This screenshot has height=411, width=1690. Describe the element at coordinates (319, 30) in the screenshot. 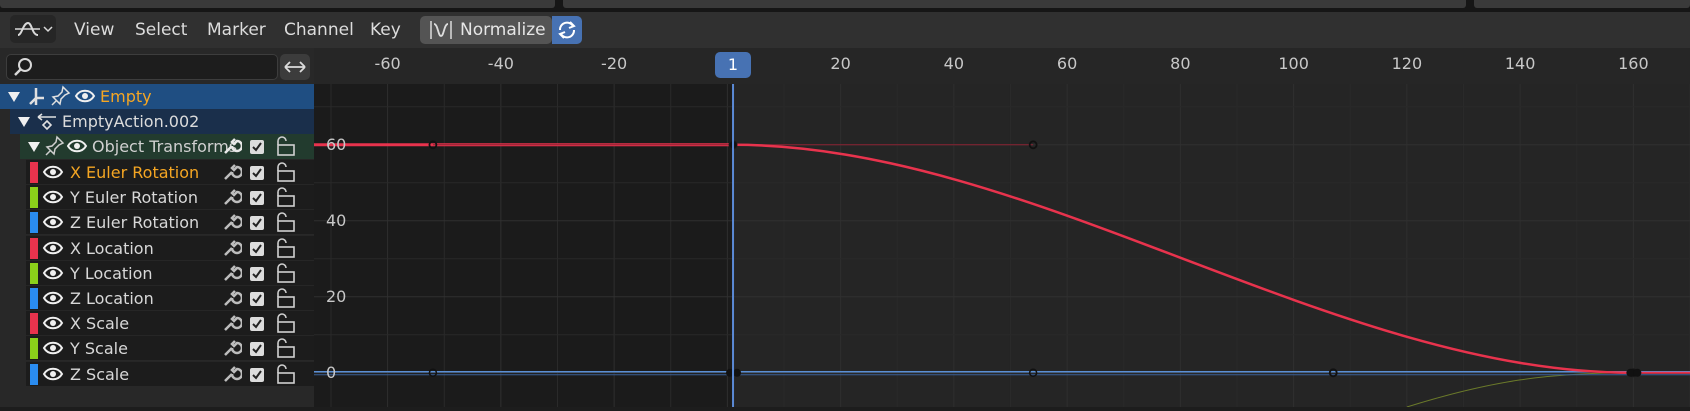

I see `menu-channel: Channel` at that location.